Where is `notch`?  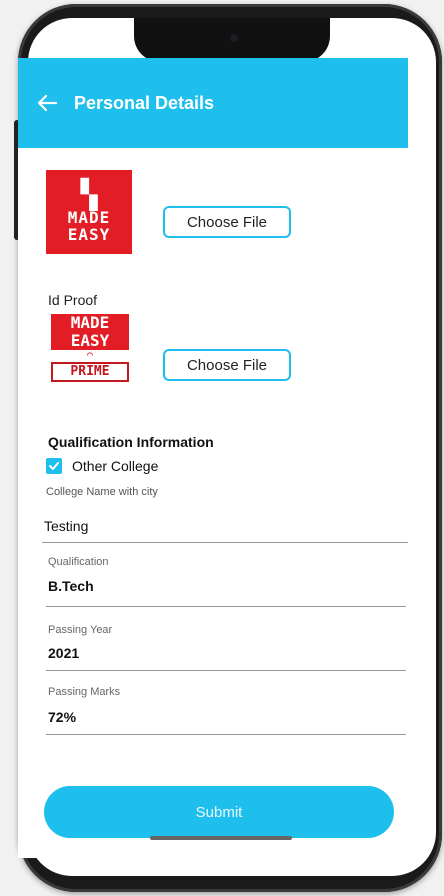
notch is located at coordinates (232, 40).